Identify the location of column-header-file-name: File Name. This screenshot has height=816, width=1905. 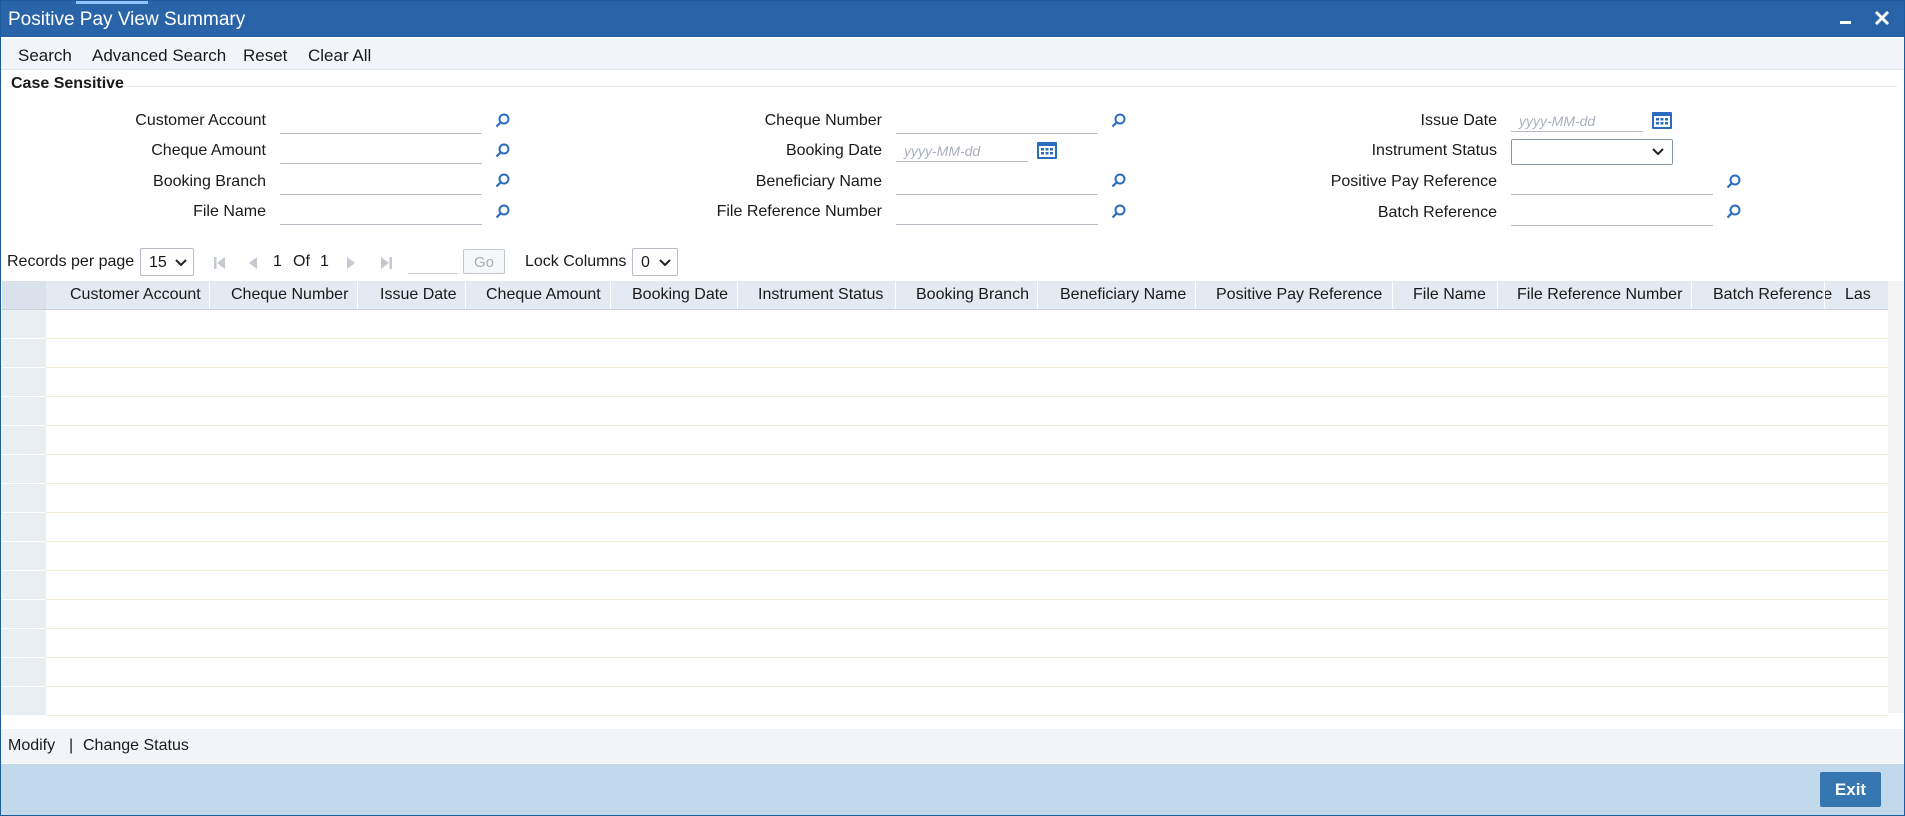
(1449, 295).